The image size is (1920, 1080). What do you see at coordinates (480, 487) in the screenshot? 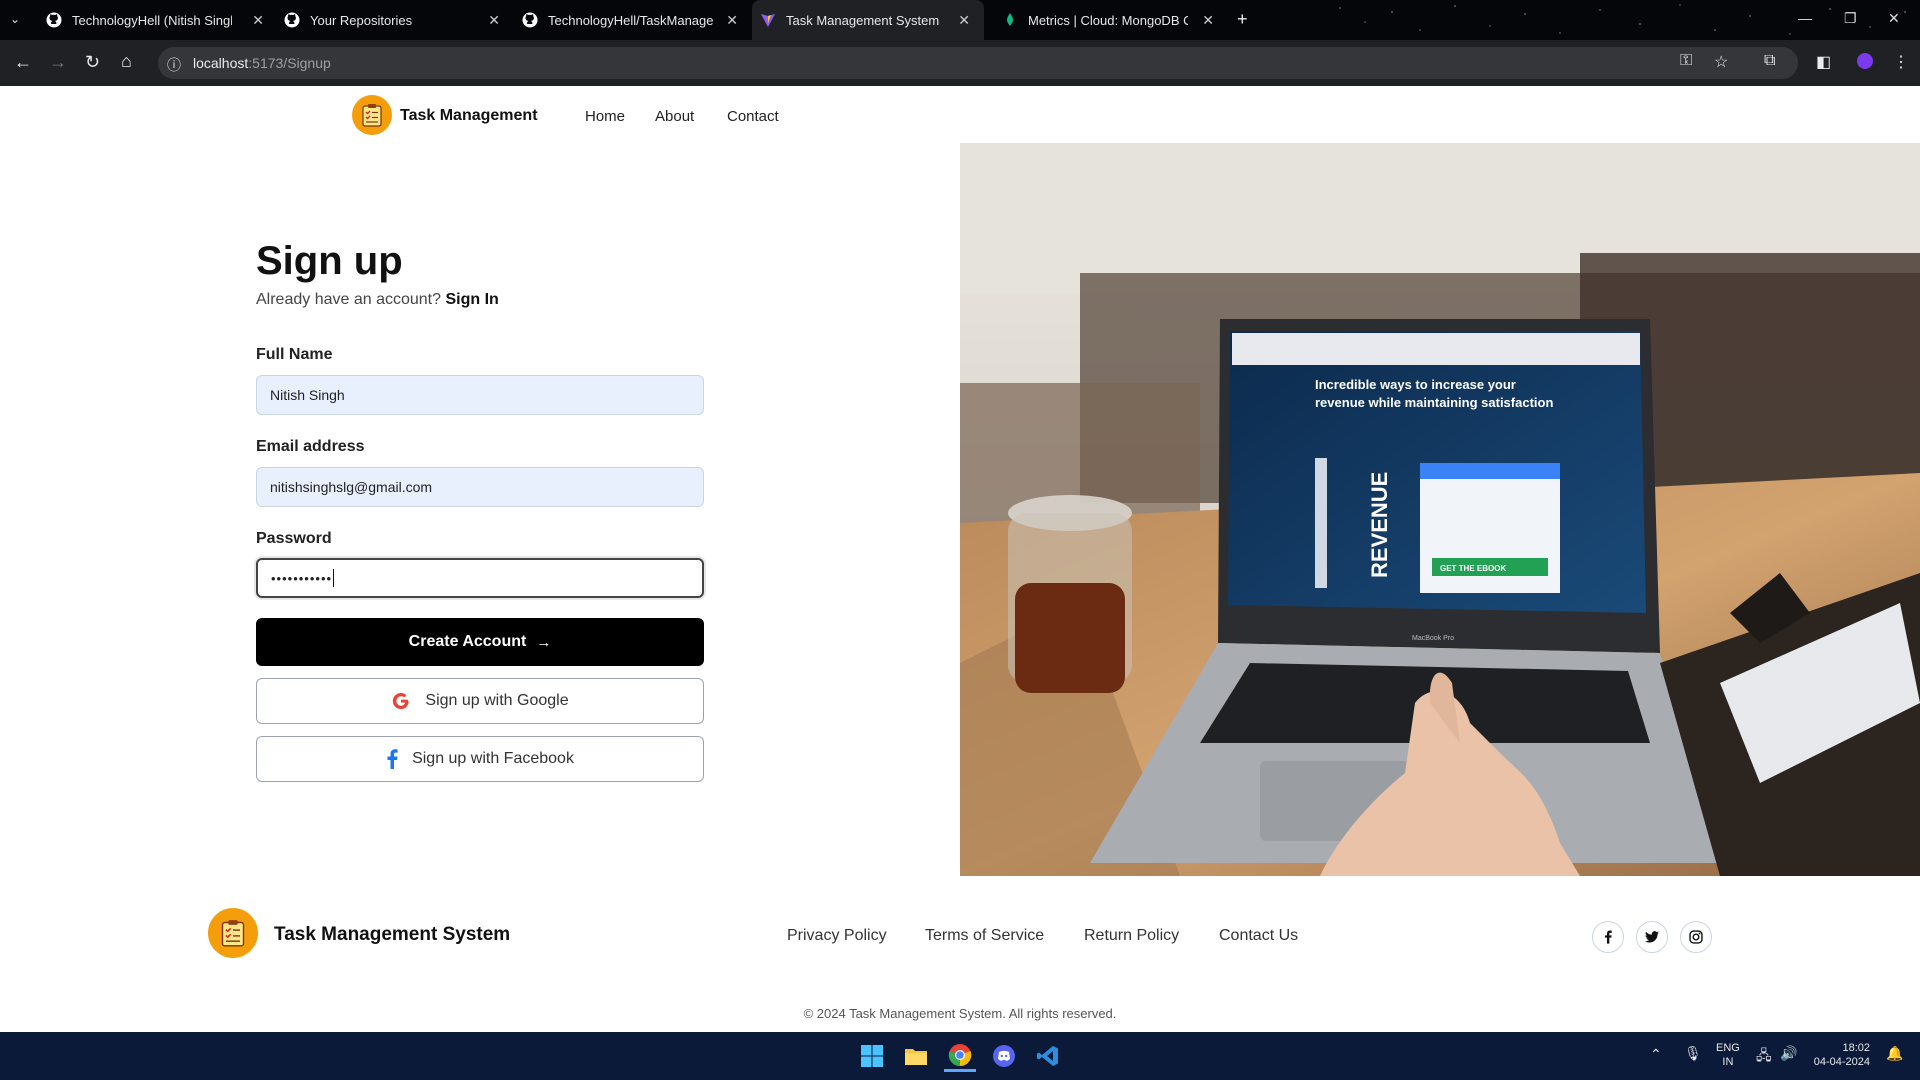
I see `email-input: nitishsinghslg@gmail.com` at bounding box center [480, 487].